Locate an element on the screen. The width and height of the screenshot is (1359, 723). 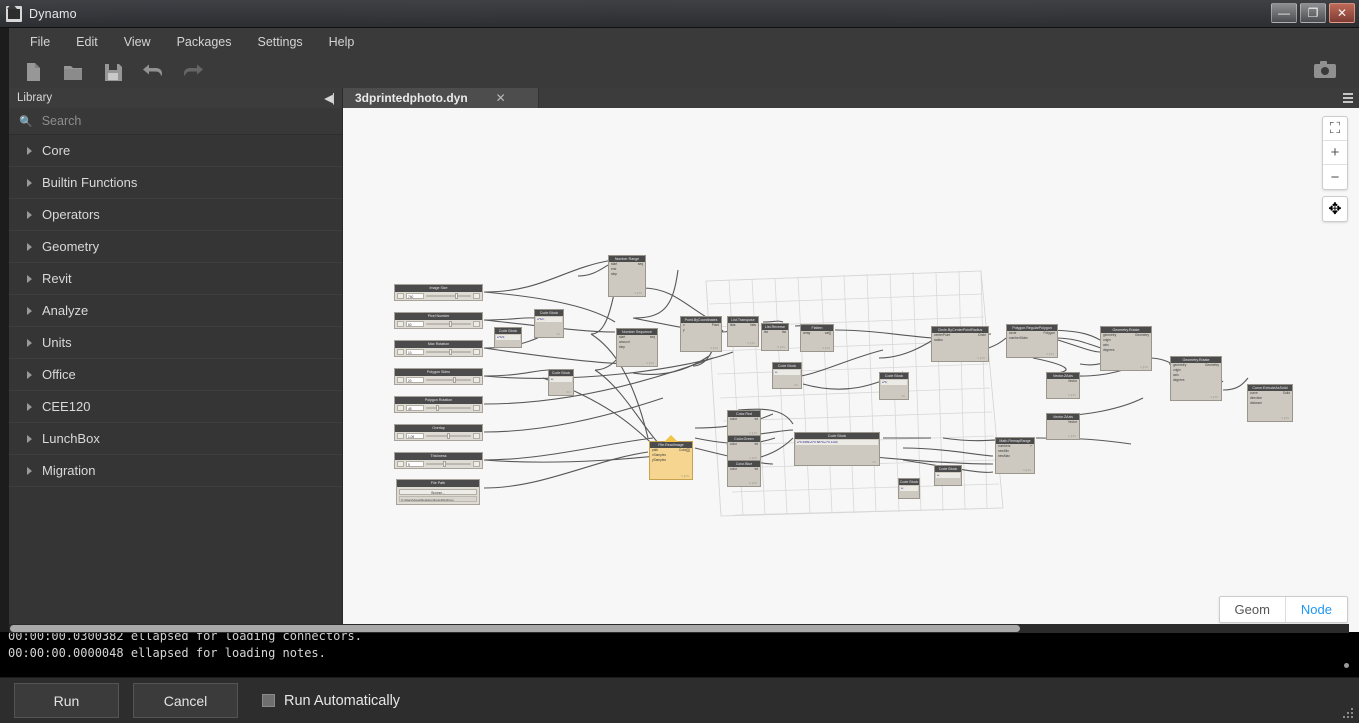
cancel-button: Cancel is located at coordinates (185, 700).